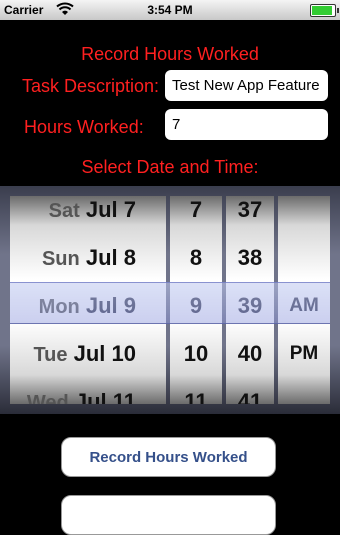 The image size is (340, 535). I want to click on ampm-option: PM, so click(304, 354).